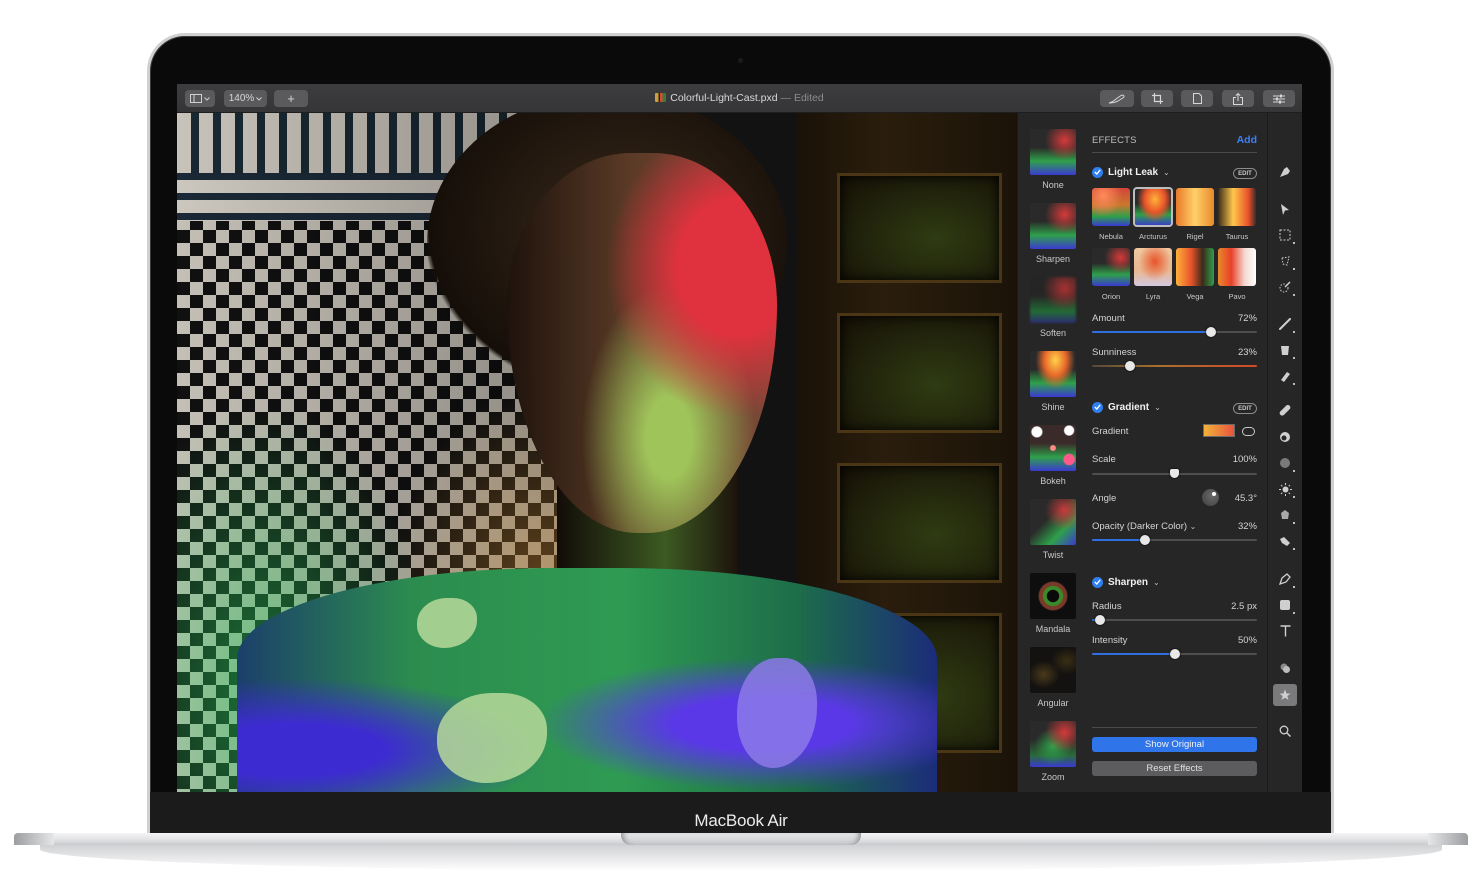  Describe the element at coordinates (1286, 579) in the screenshot. I see `pen-icon` at that location.